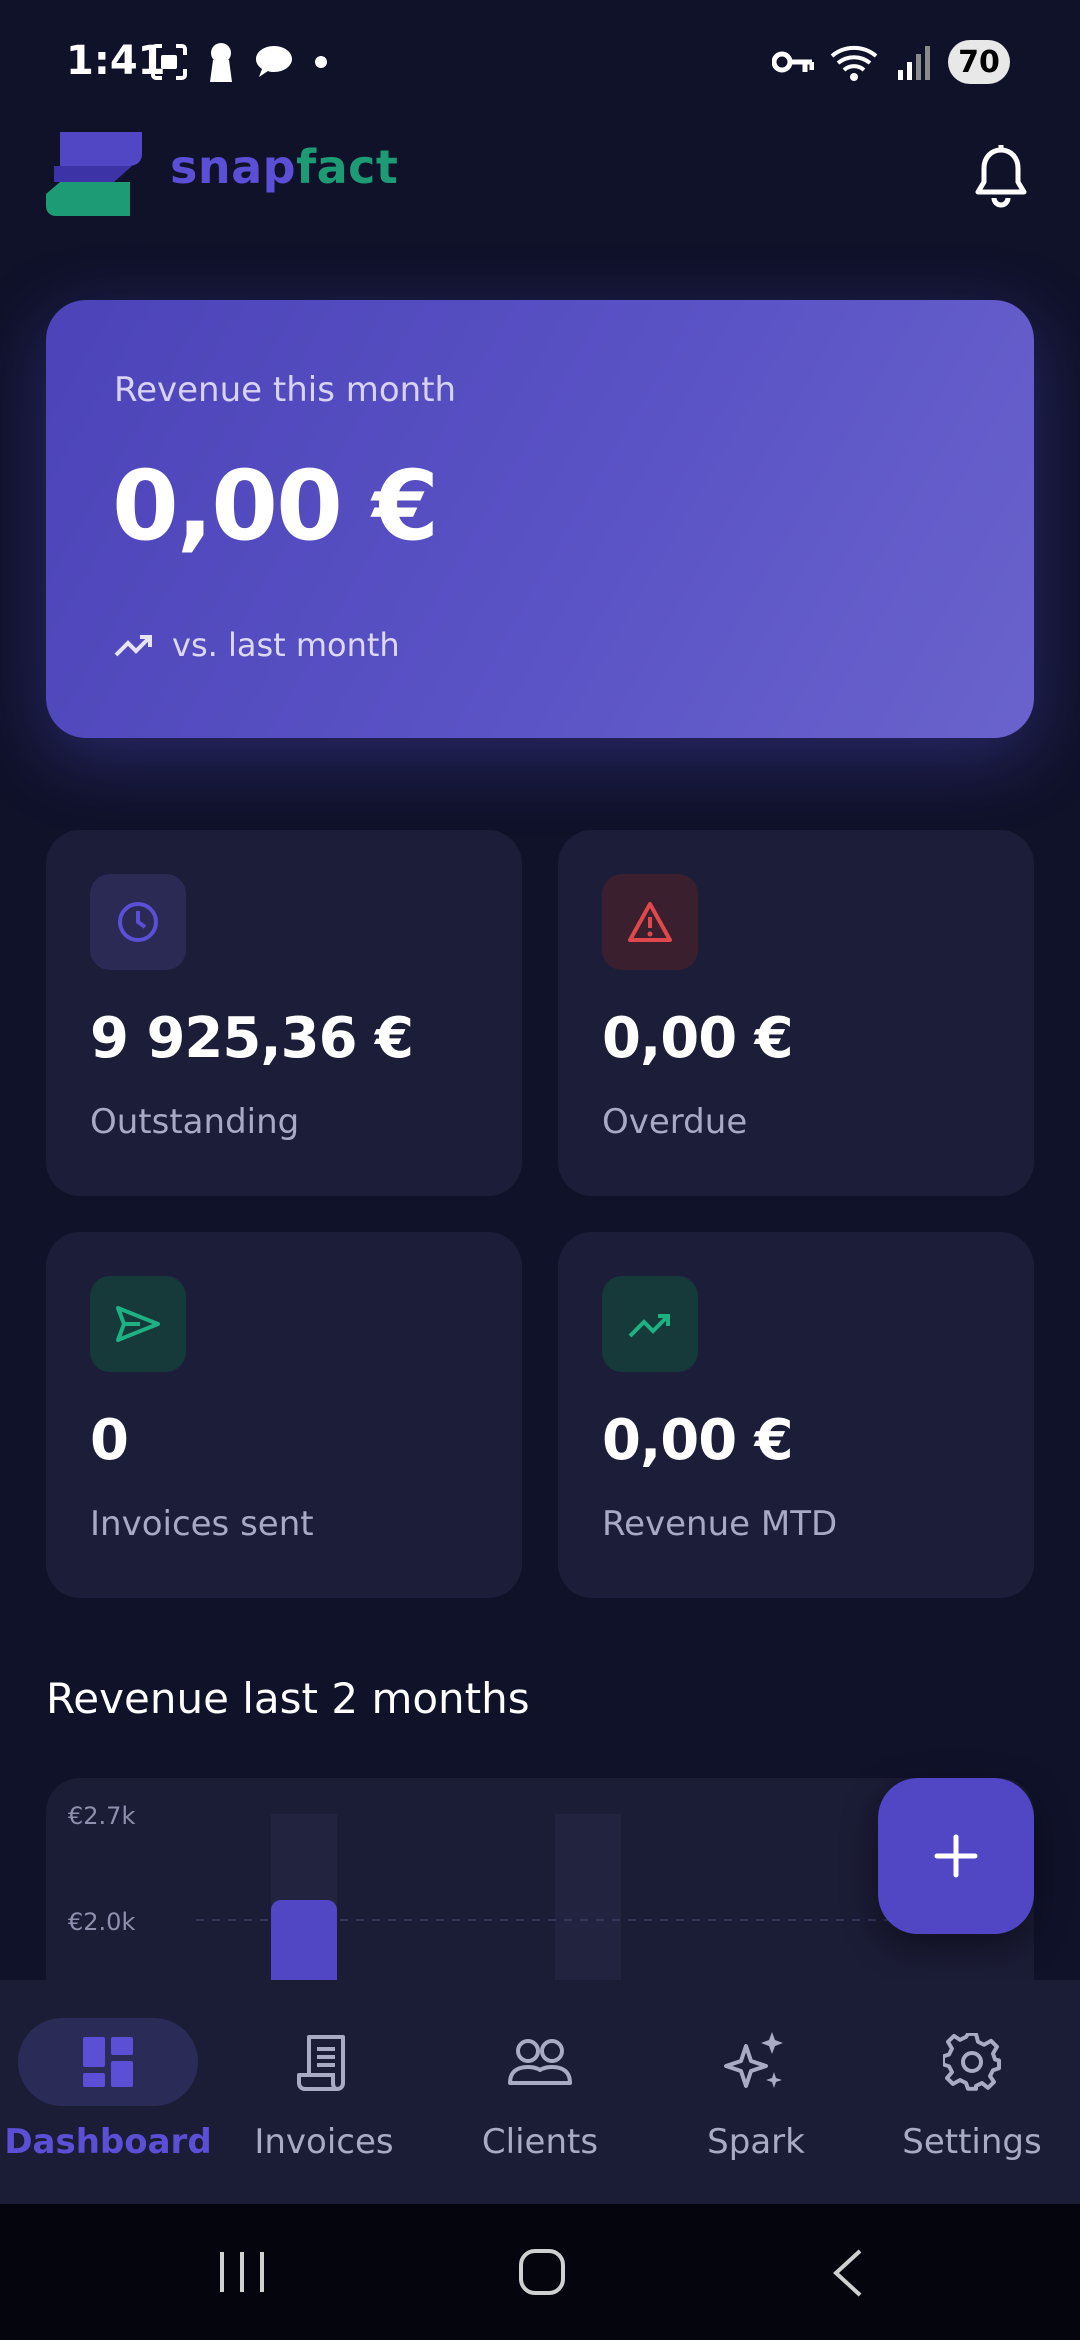  I want to click on nav-label: Settings, so click(972, 2142).